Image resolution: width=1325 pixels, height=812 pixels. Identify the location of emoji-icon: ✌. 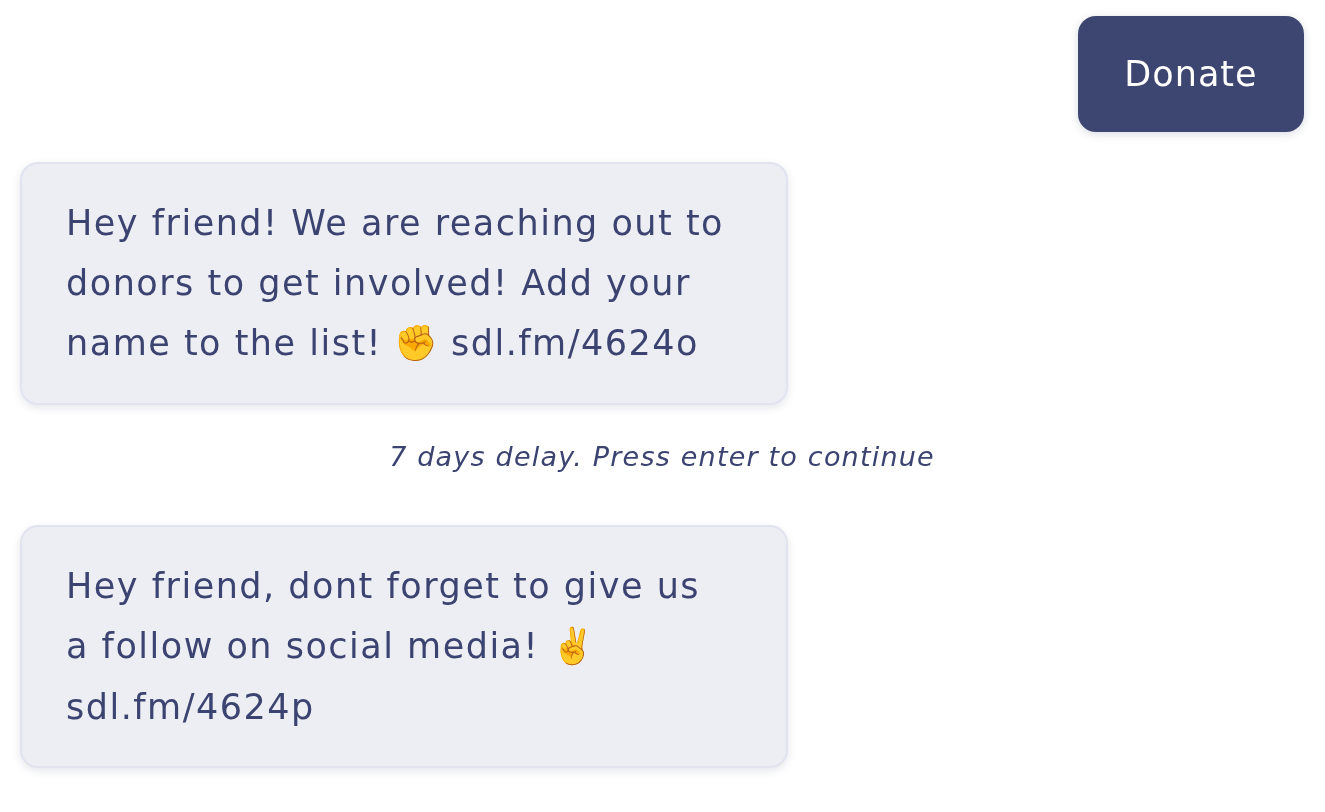
(573, 646).